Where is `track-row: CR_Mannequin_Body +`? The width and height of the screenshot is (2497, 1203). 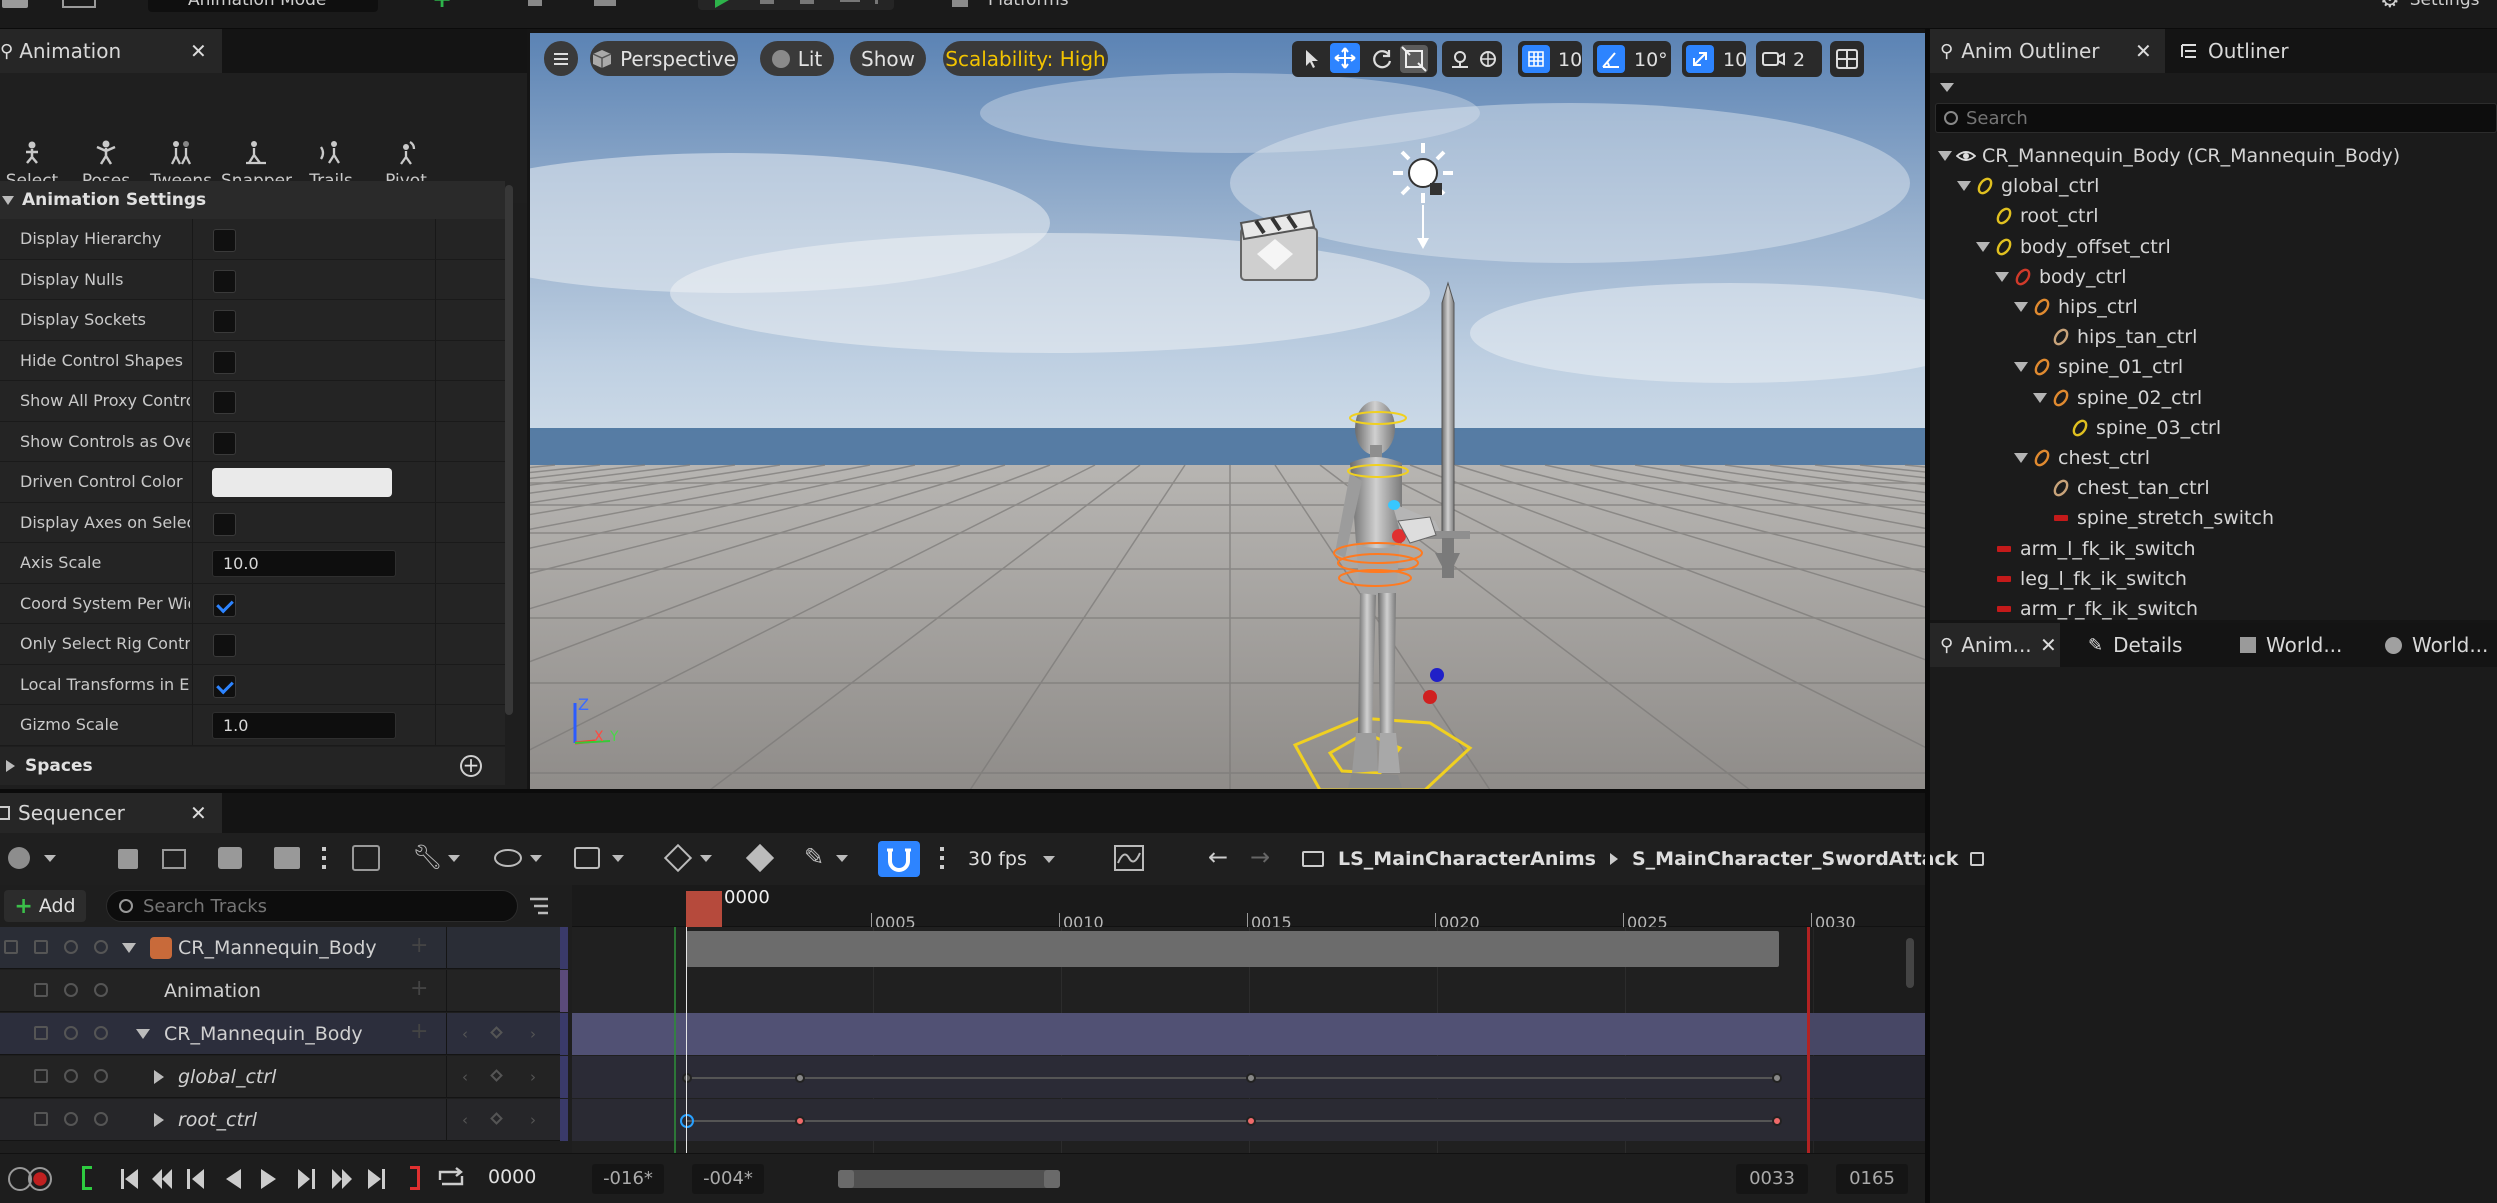
track-row: CR_Mannequin_Body + is located at coordinates (284, 948).